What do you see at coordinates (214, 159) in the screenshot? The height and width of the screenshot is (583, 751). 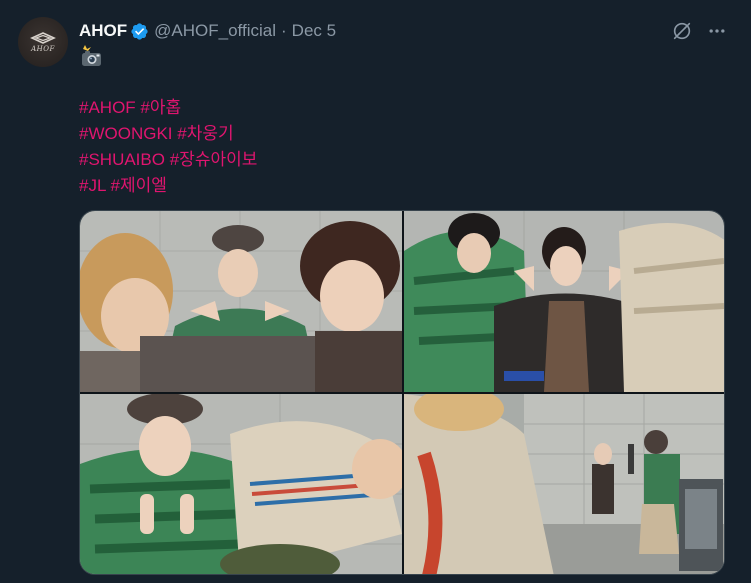 I see `hashtag-link: #장슈아이보` at bounding box center [214, 159].